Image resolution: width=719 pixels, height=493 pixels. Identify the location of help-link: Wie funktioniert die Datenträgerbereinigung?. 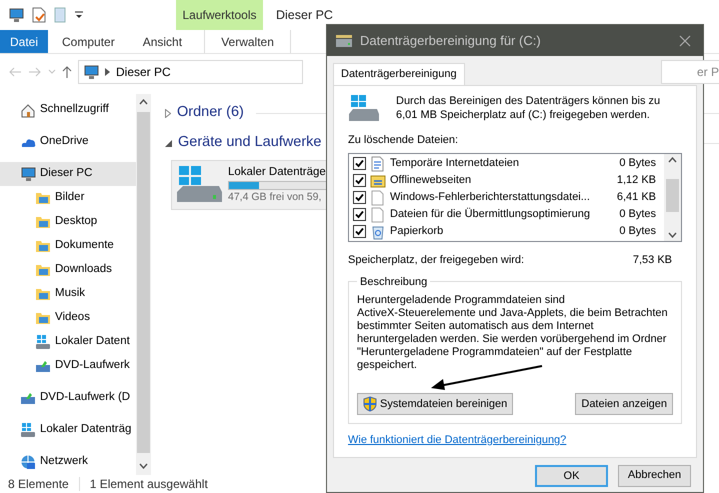
(457, 440).